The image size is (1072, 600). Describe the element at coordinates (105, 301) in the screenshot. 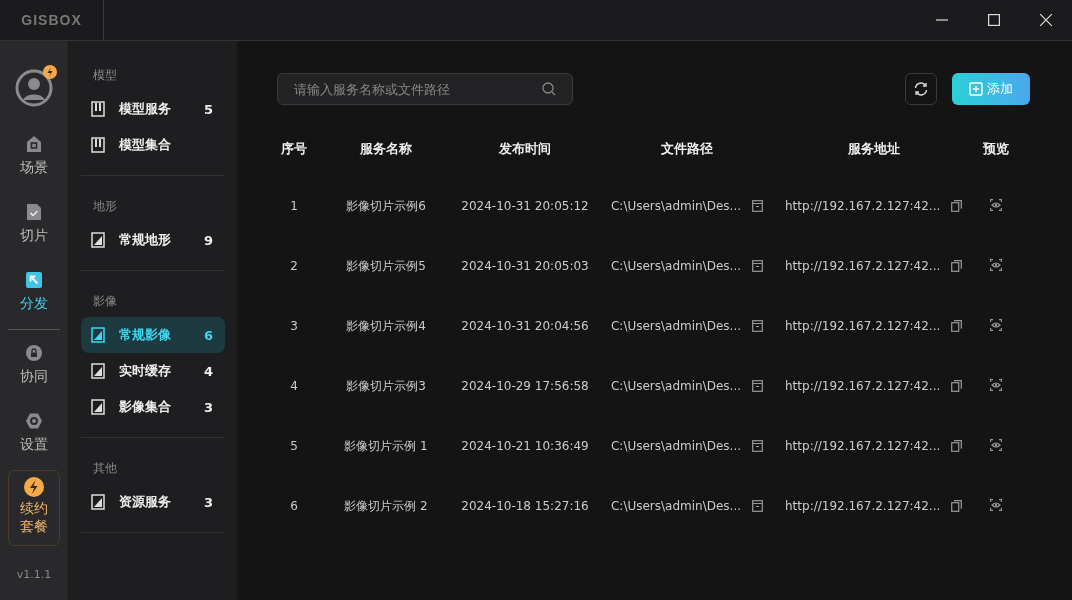

I see `section-title: 影像` at that location.